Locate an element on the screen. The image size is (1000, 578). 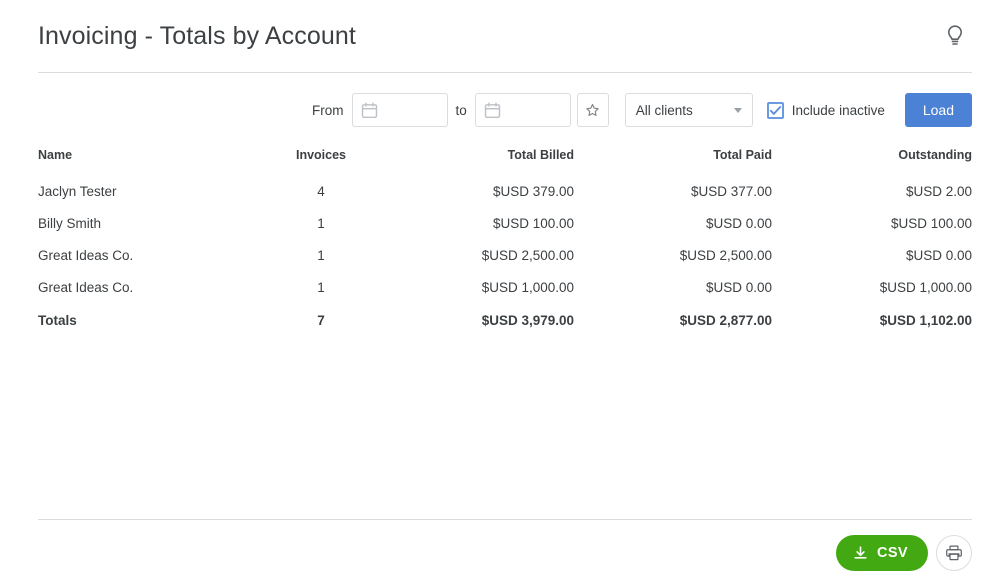
check-icon is located at coordinates (775, 110).